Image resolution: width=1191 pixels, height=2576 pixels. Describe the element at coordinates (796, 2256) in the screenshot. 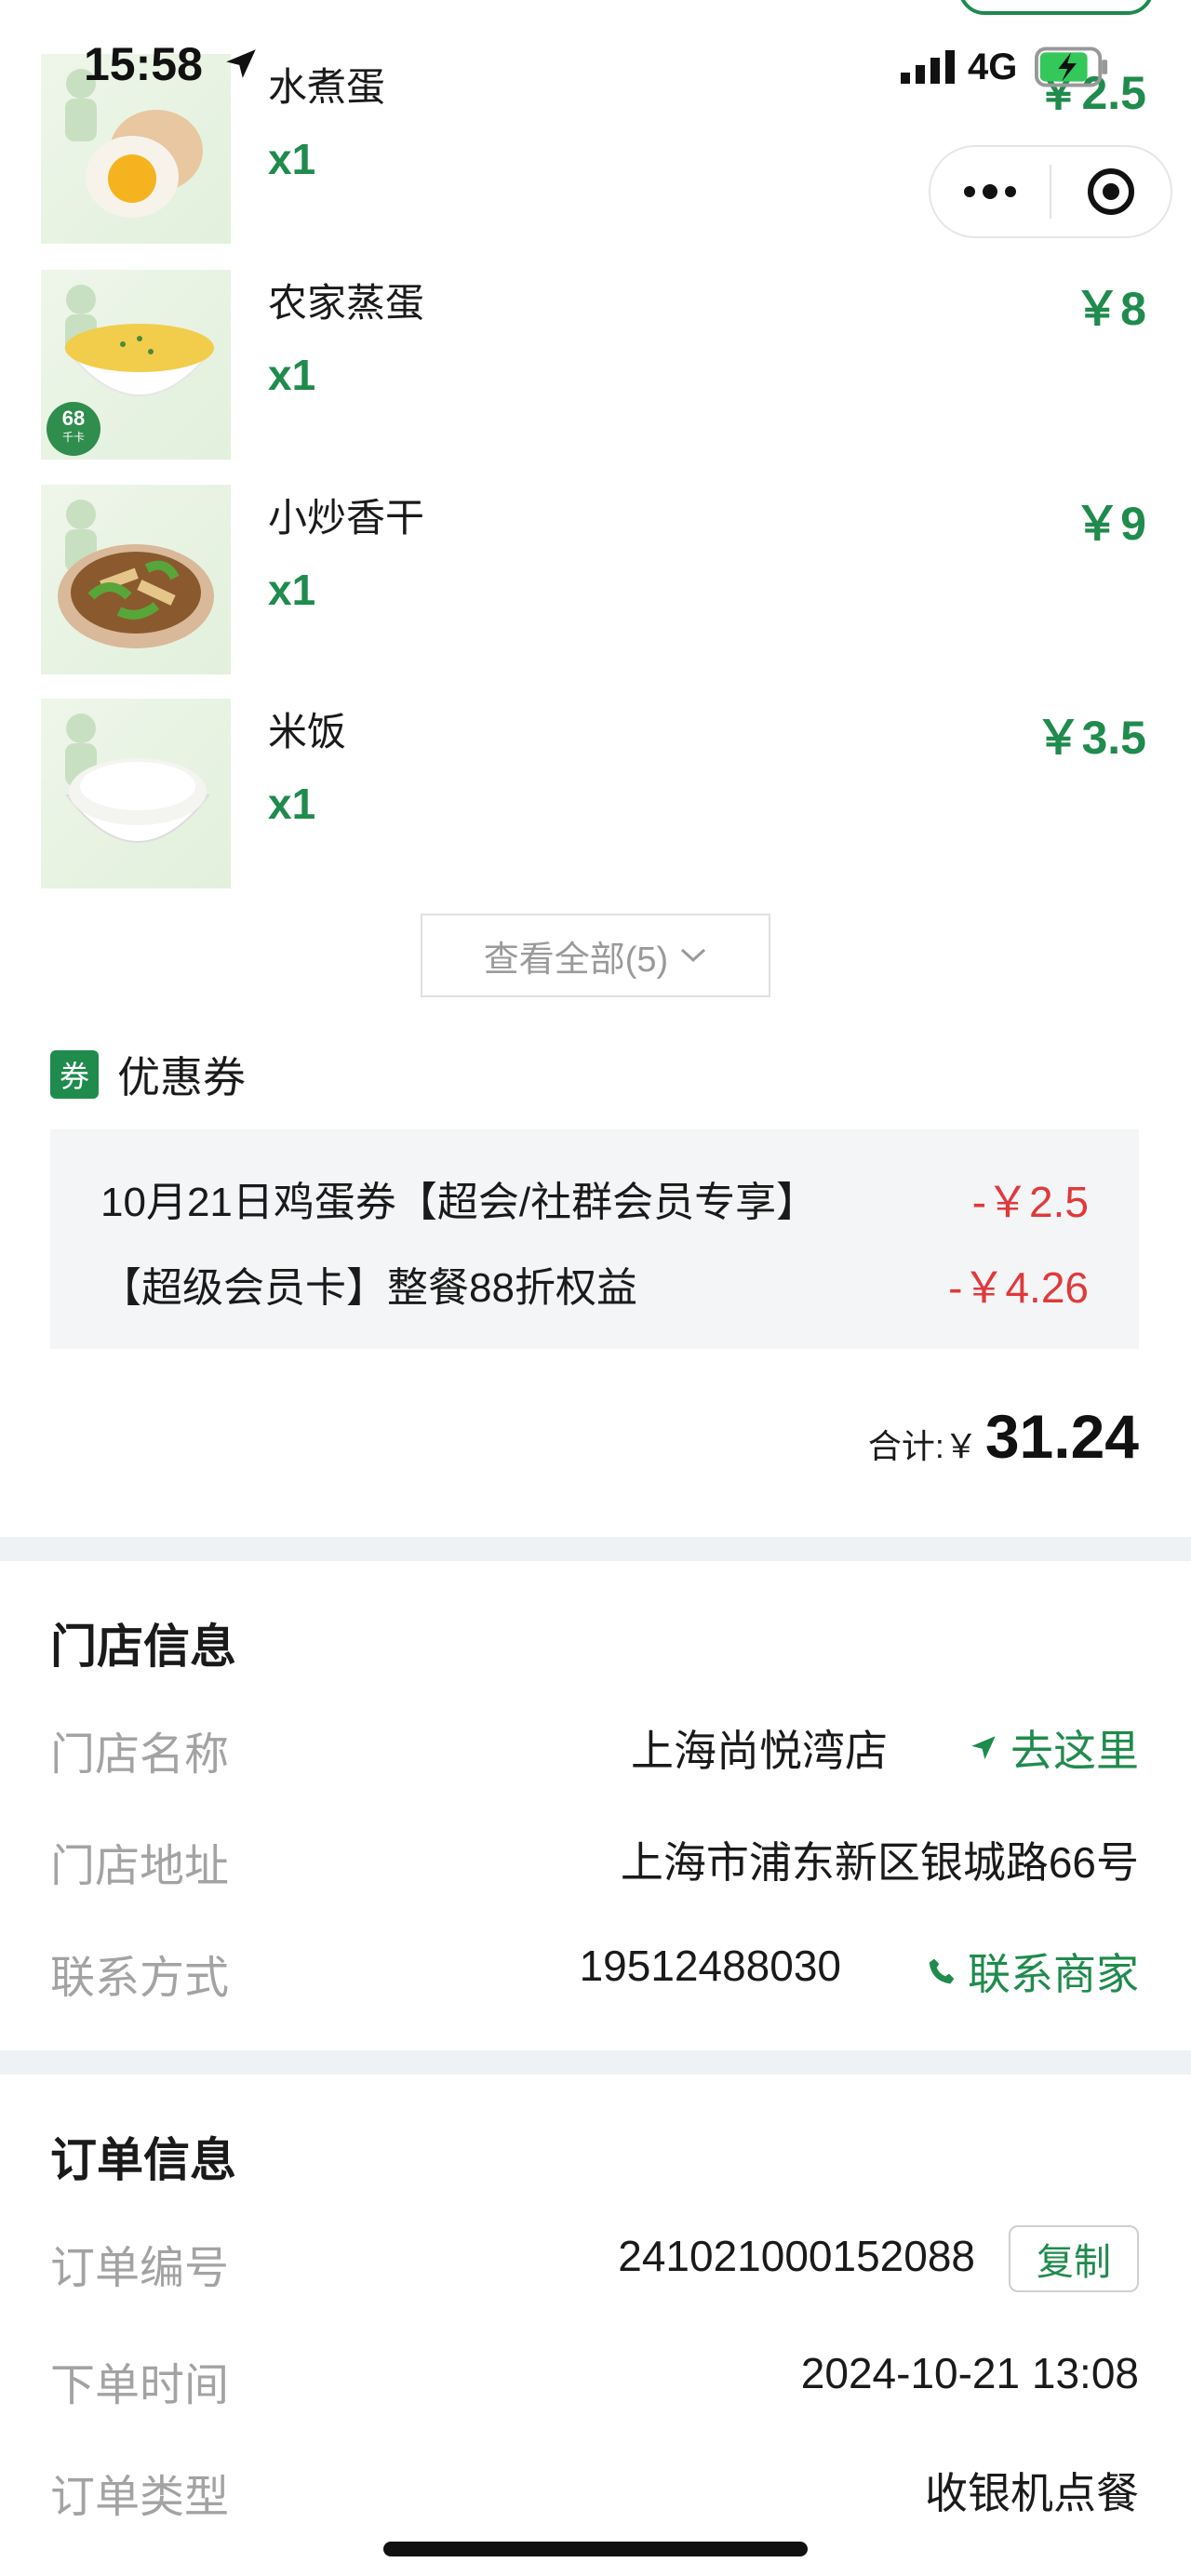

I see `order-number: 241021000152088` at that location.